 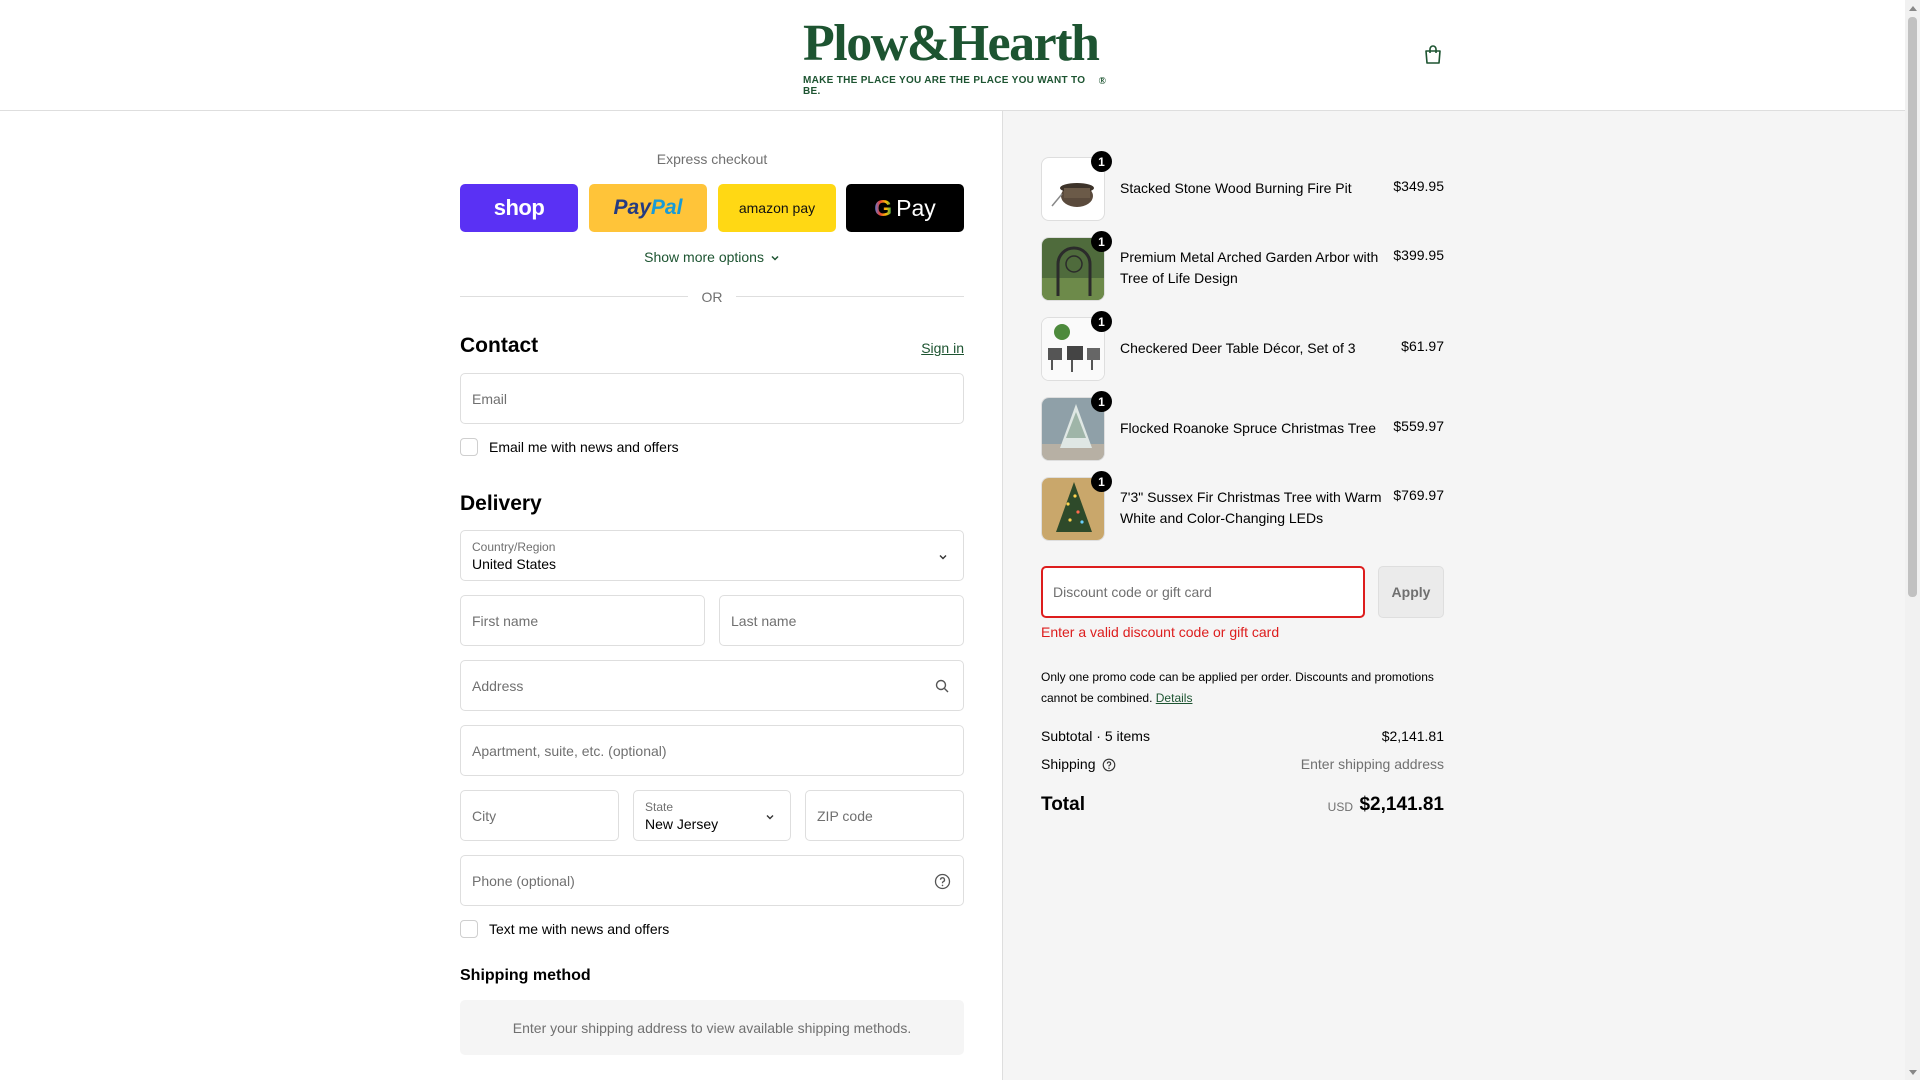 I want to click on currency-code: USD, so click(x=1340, y=807).